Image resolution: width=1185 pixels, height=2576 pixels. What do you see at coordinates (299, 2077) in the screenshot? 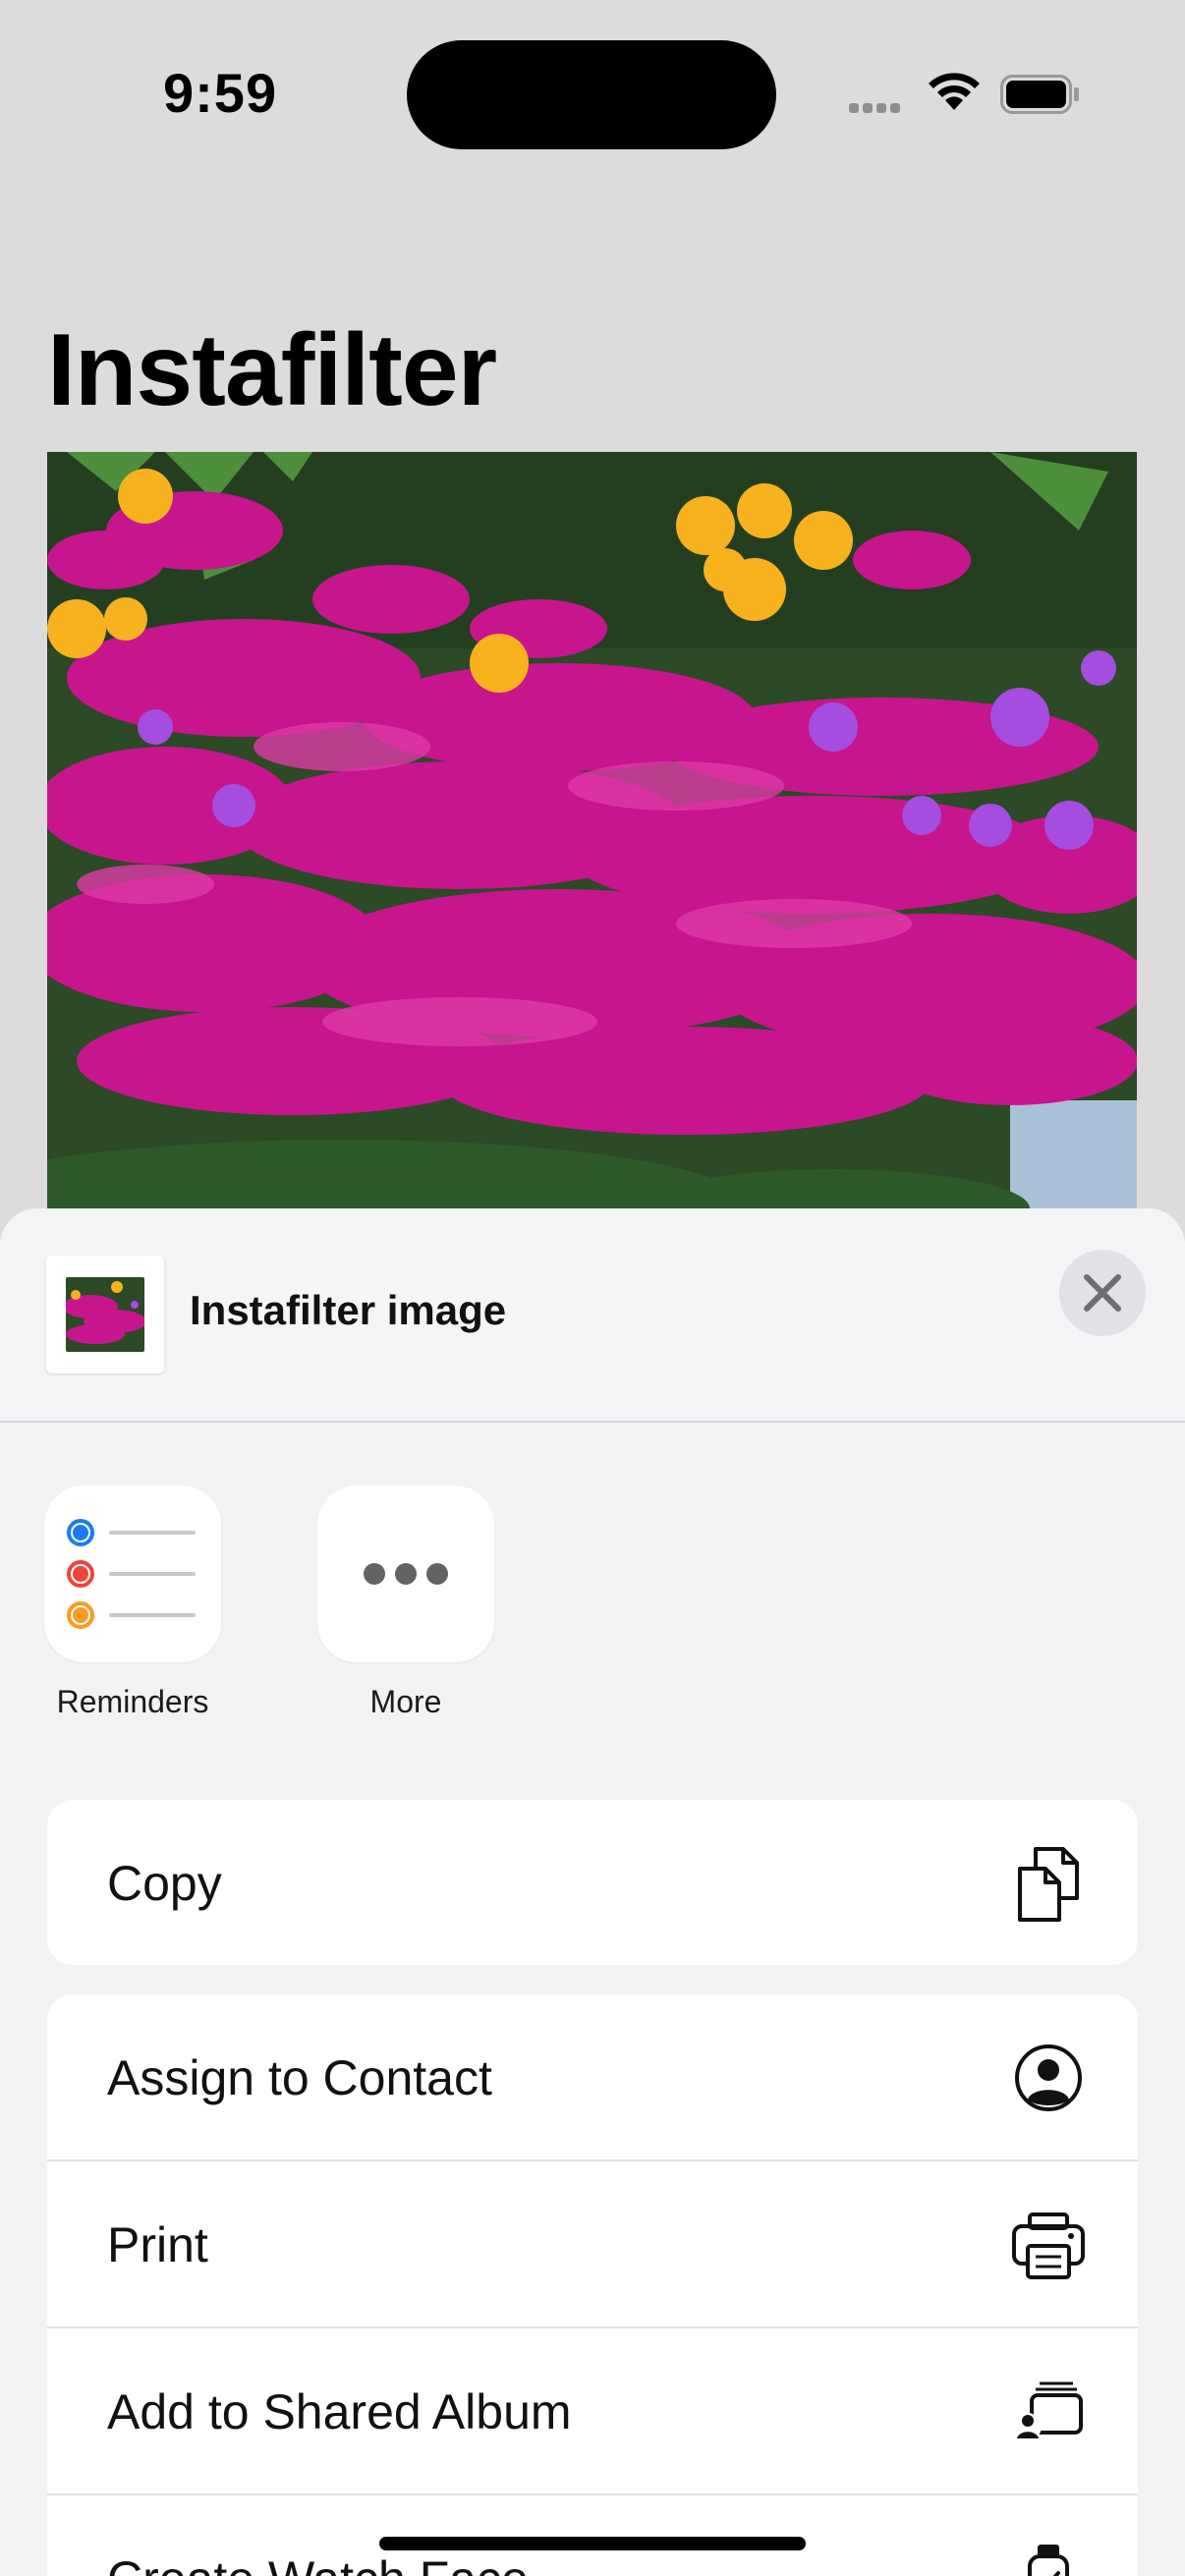
I see `action-label: Assign to Contact` at bounding box center [299, 2077].